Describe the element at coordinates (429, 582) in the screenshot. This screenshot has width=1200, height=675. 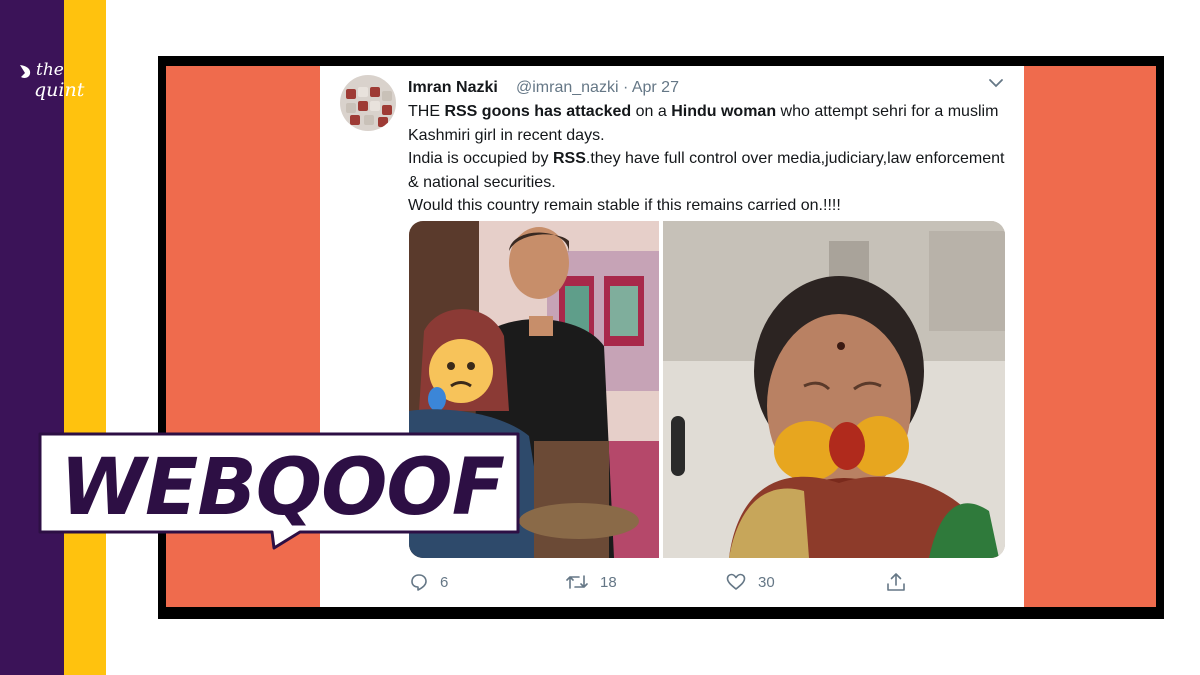
I see `reply-button: 6` at that location.